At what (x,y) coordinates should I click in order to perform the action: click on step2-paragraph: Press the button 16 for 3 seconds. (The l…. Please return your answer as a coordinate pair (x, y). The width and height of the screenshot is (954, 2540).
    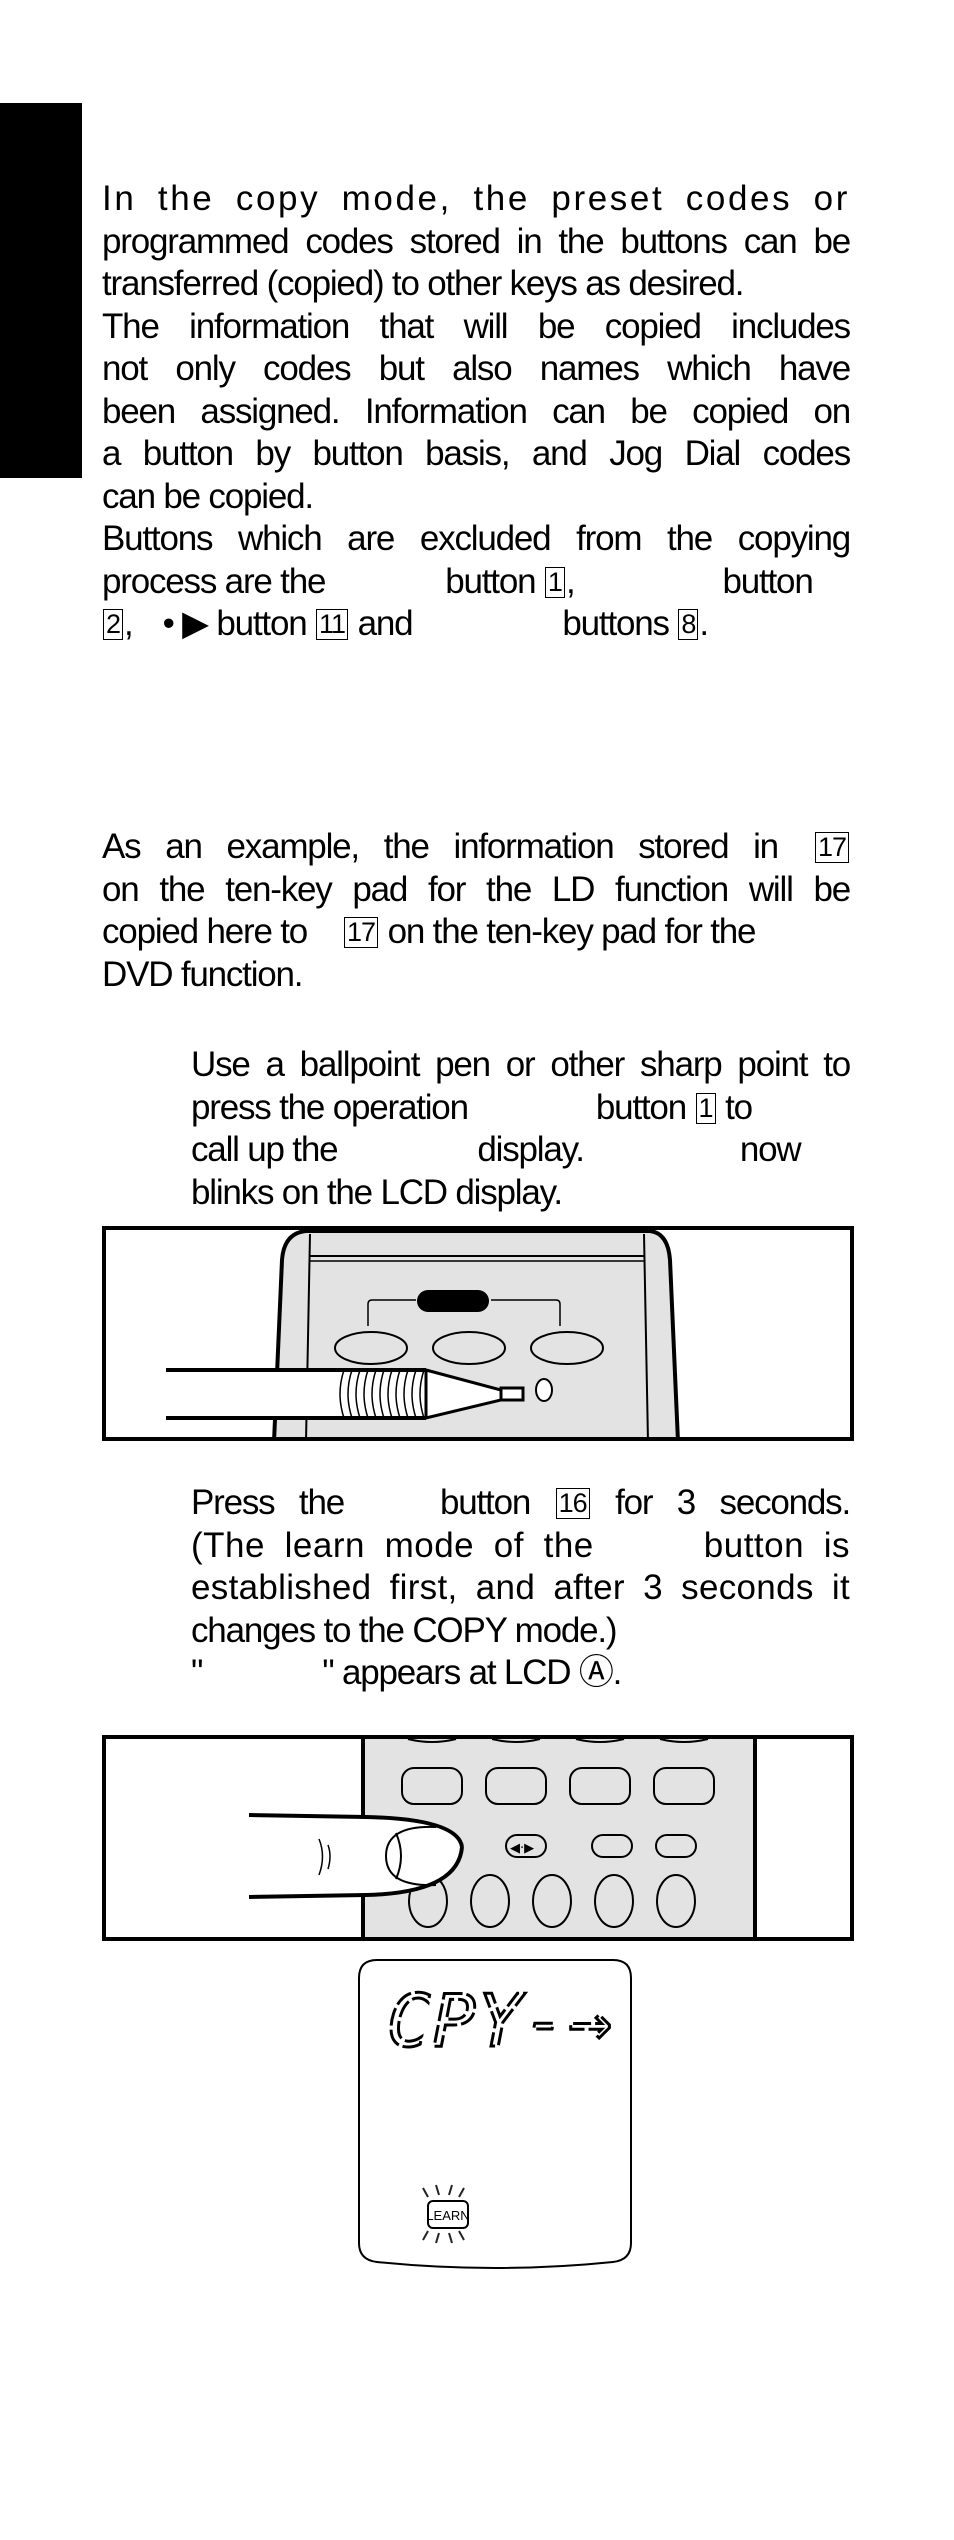
    Looking at the image, I should click on (521, 1588).